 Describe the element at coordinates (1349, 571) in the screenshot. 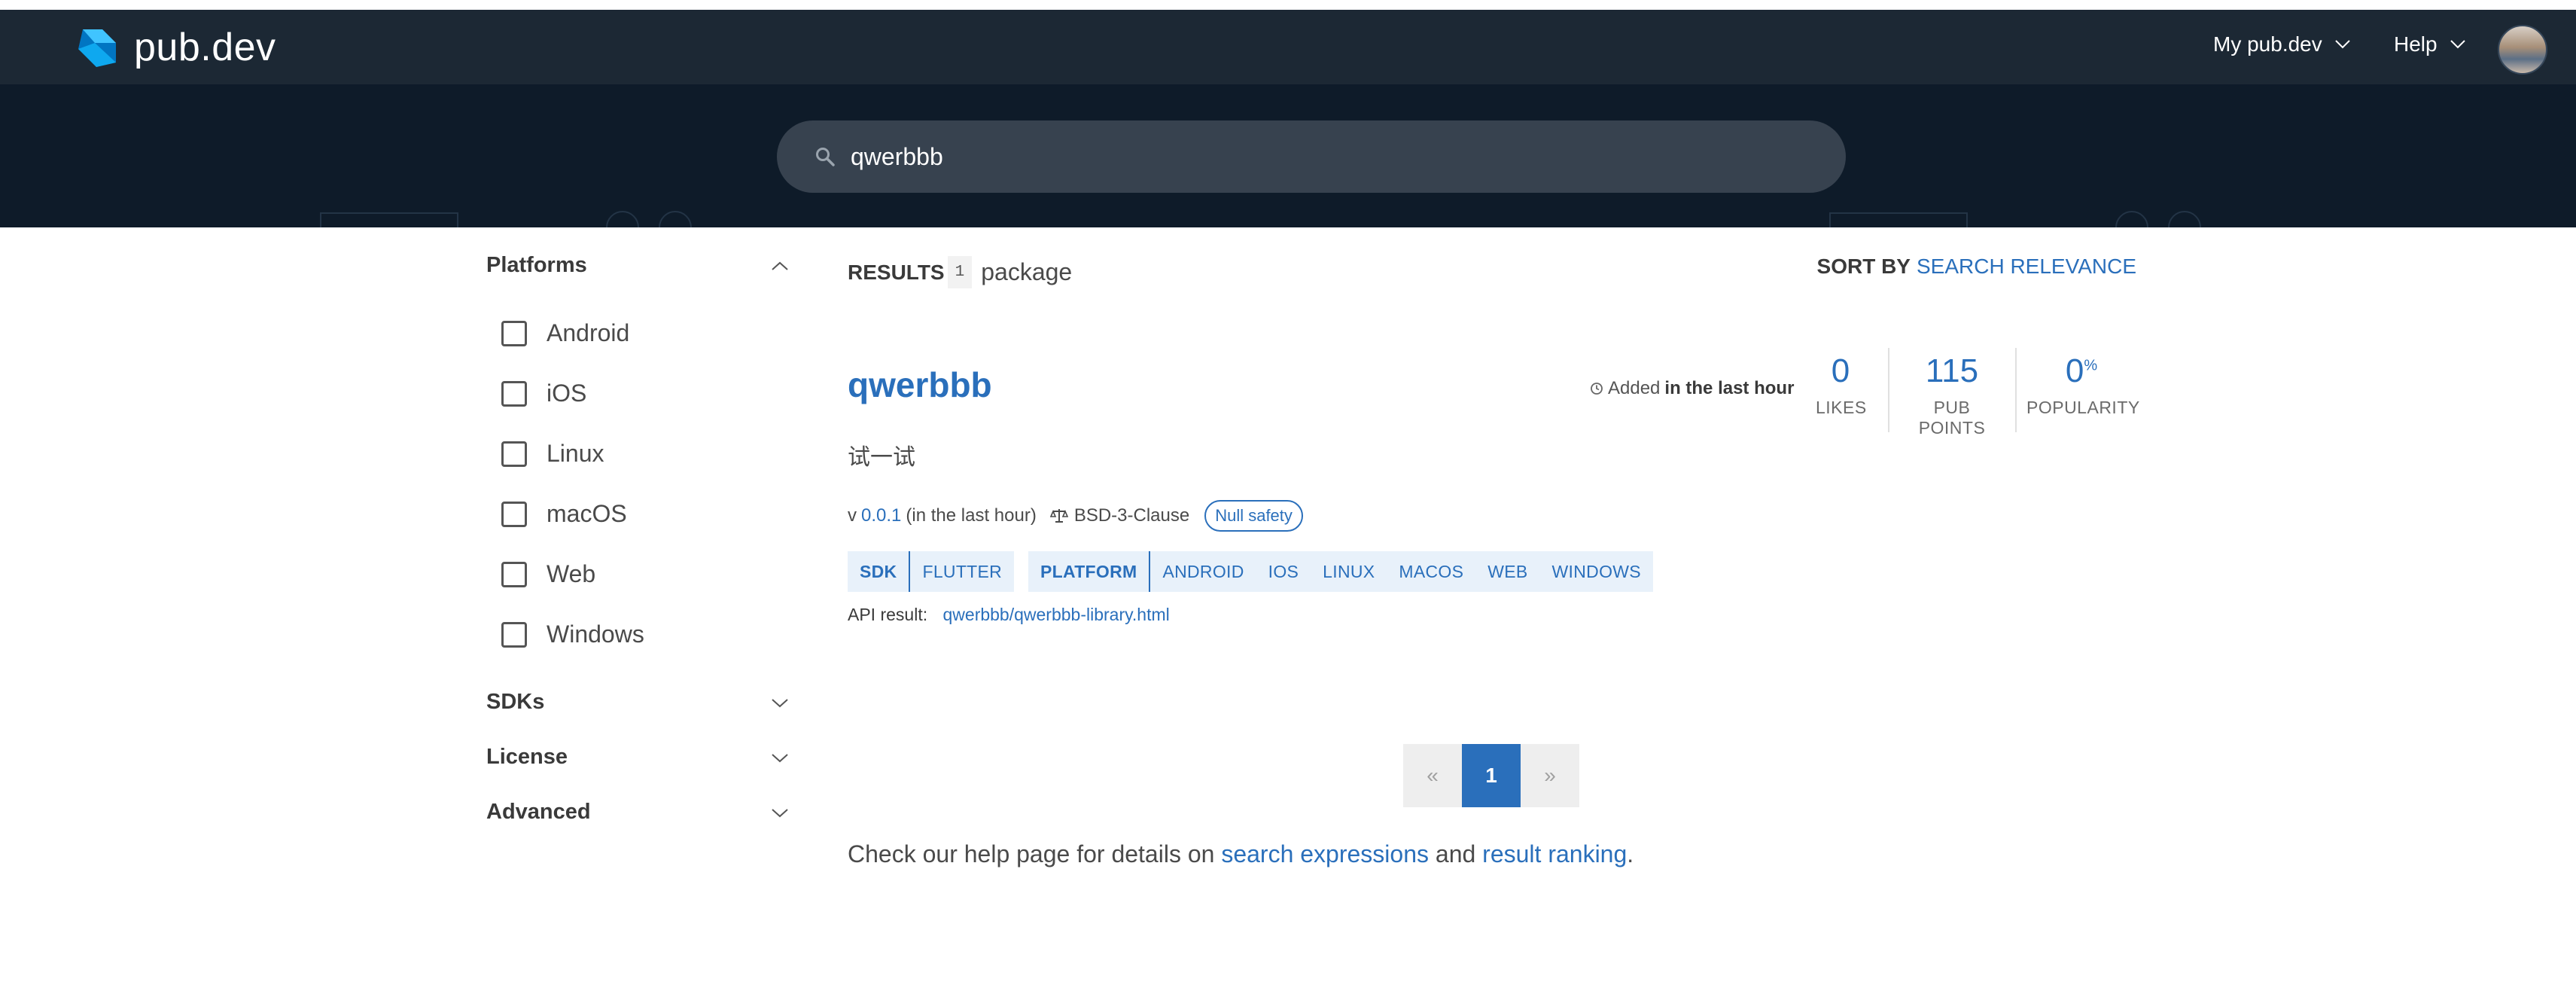

I see `platform-tag-linux: LINUX` at that location.